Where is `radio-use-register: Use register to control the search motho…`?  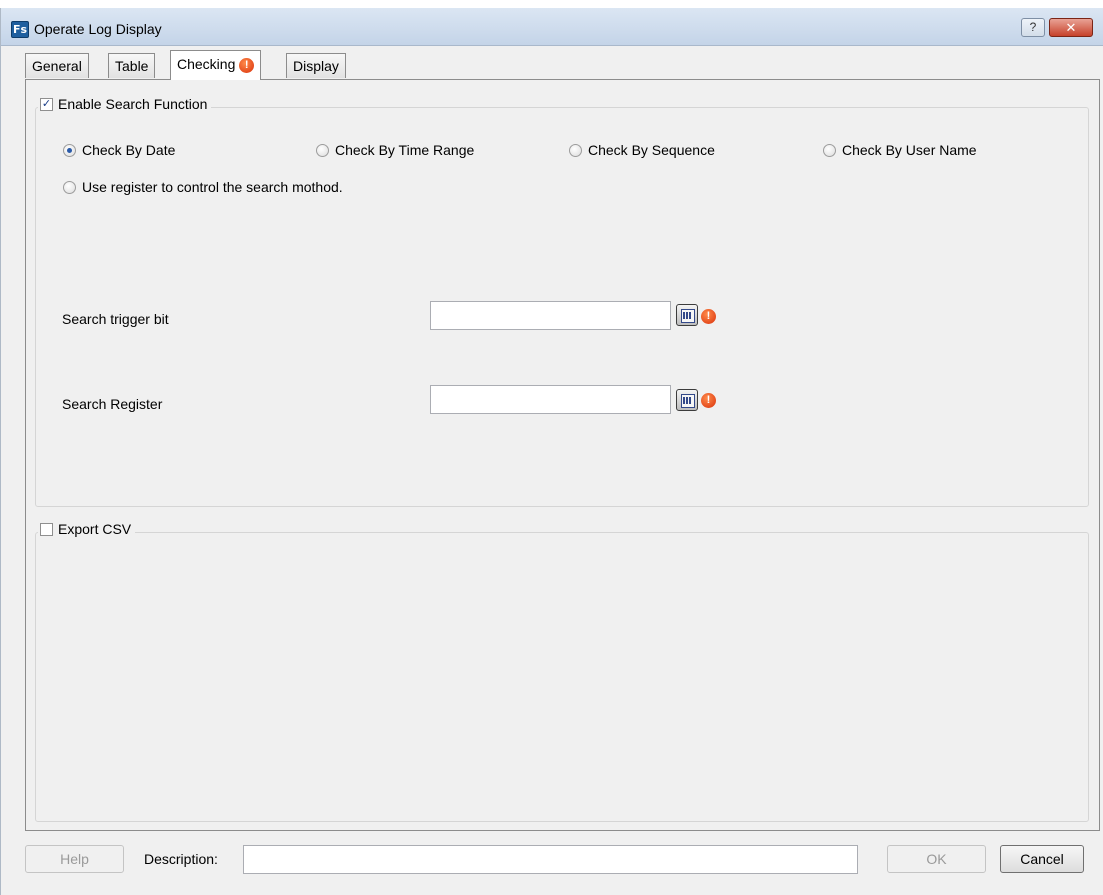
radio-use-register: Use register to control the search motho… is located at coordinates (203, 187).